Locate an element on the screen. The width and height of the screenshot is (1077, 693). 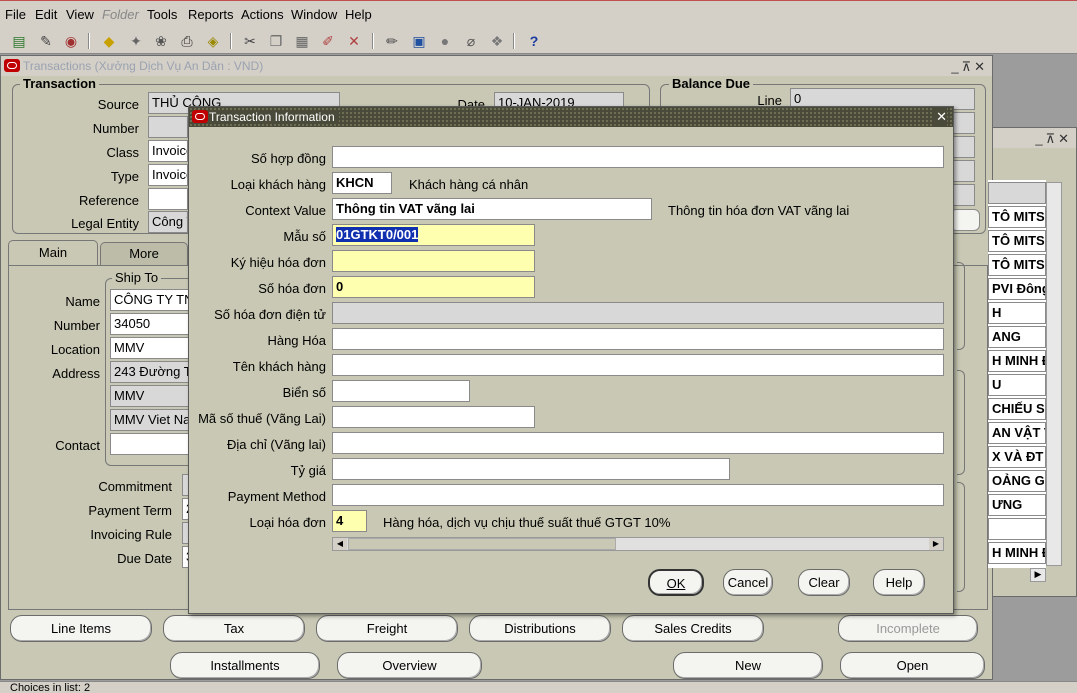
tax-code-field is located at coordinates (433, 417).